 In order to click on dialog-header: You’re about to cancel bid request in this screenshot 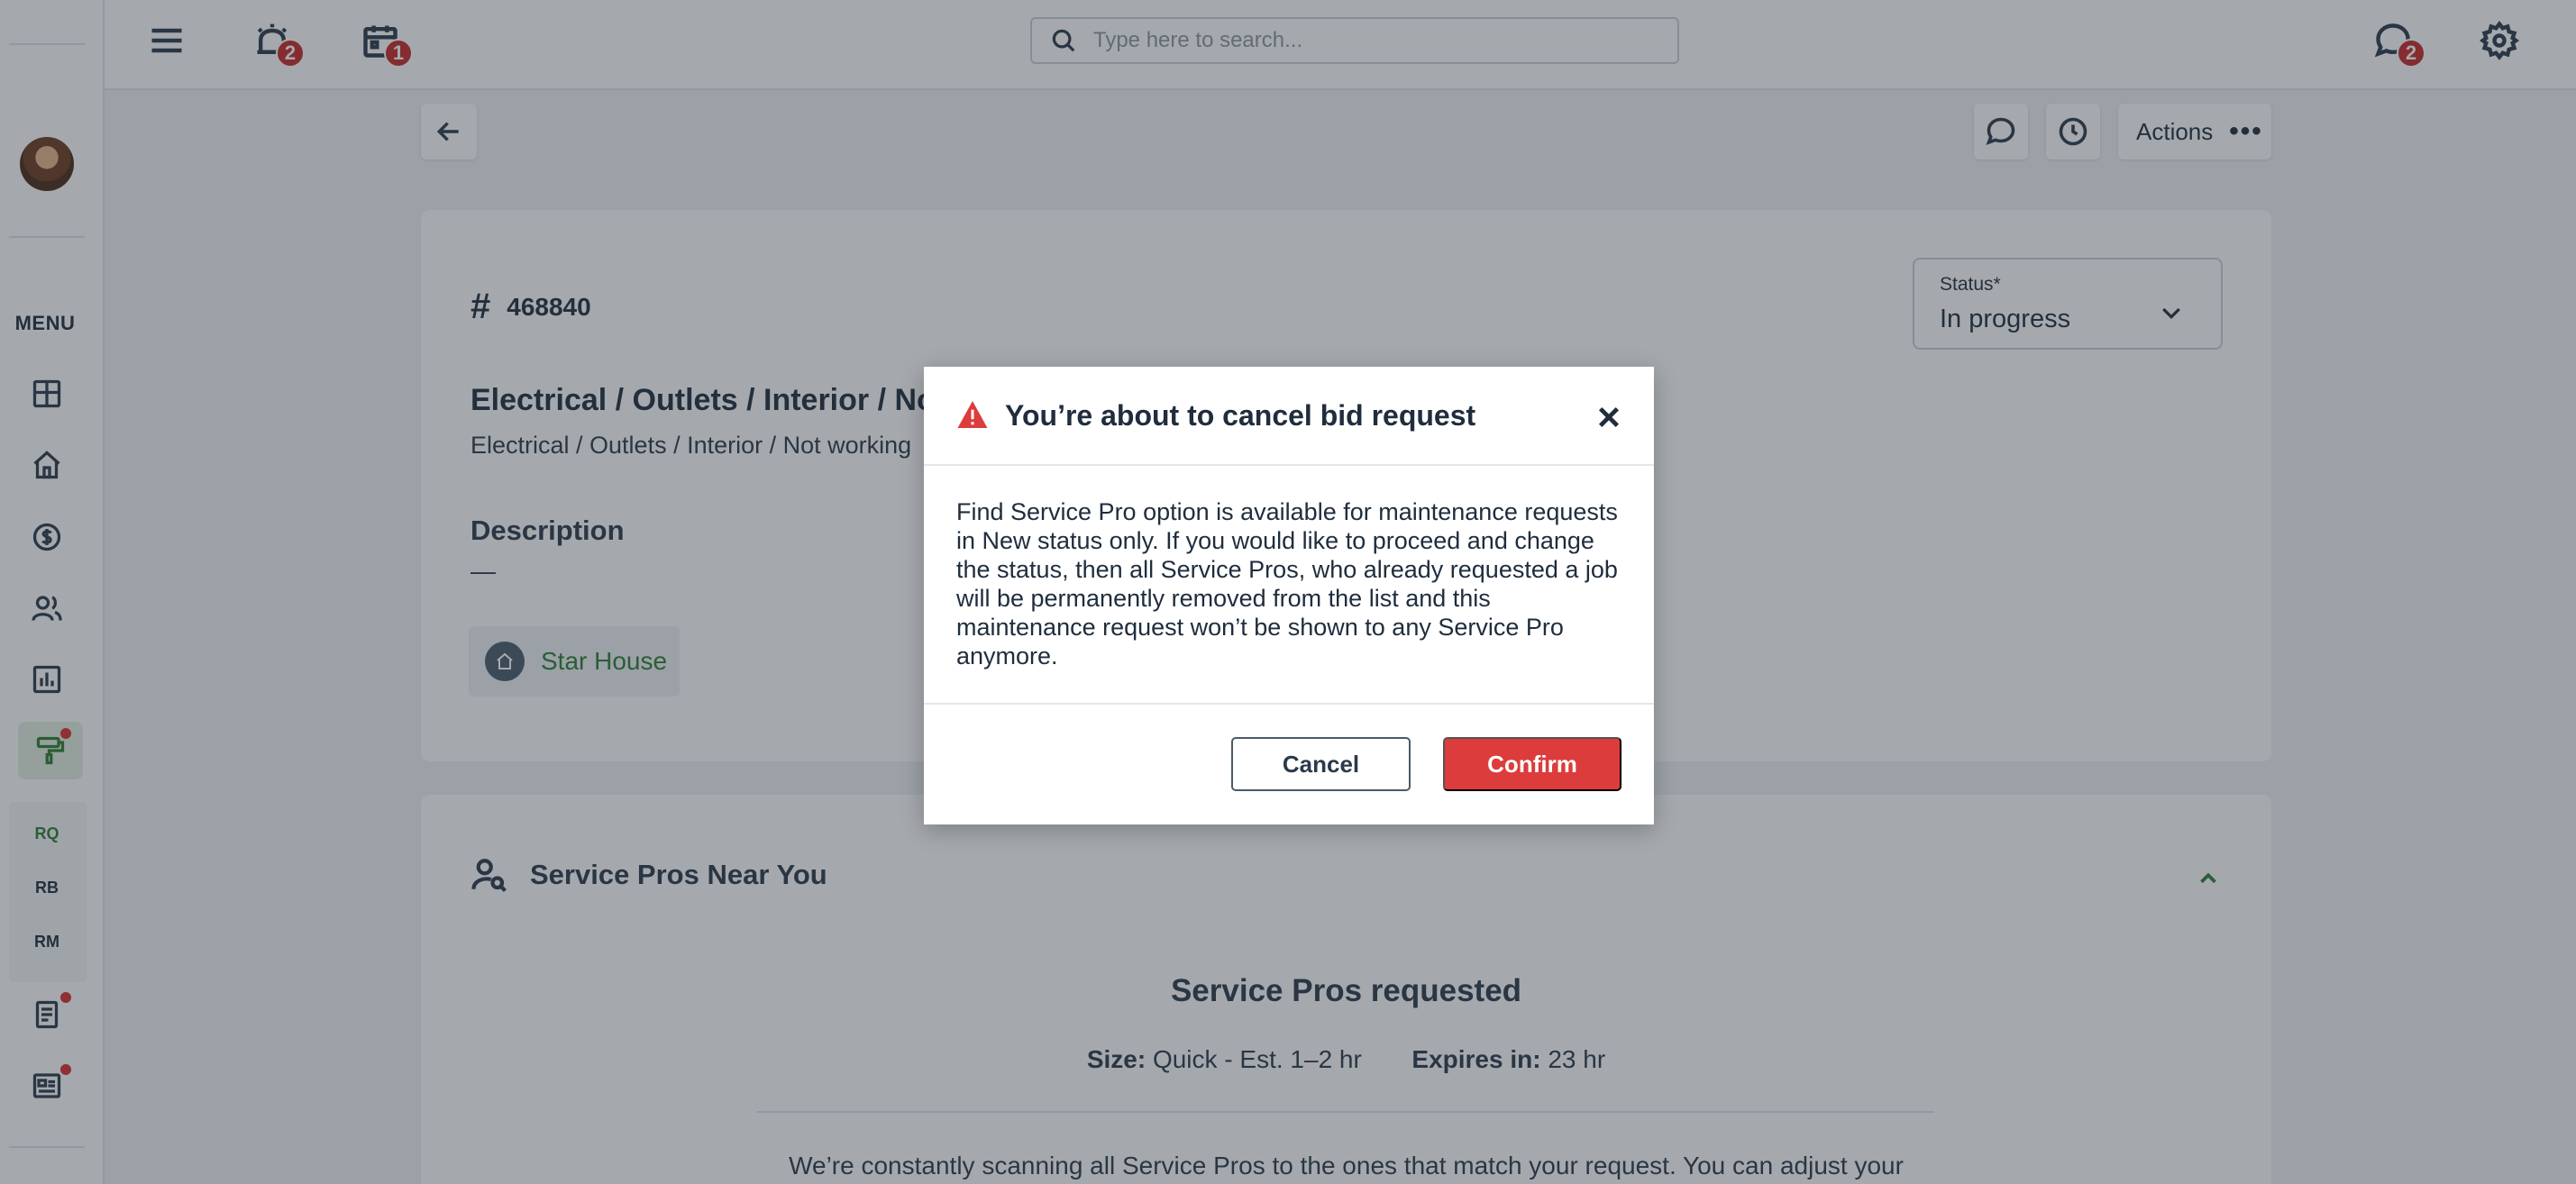, I will do `click(1289, 416)`.